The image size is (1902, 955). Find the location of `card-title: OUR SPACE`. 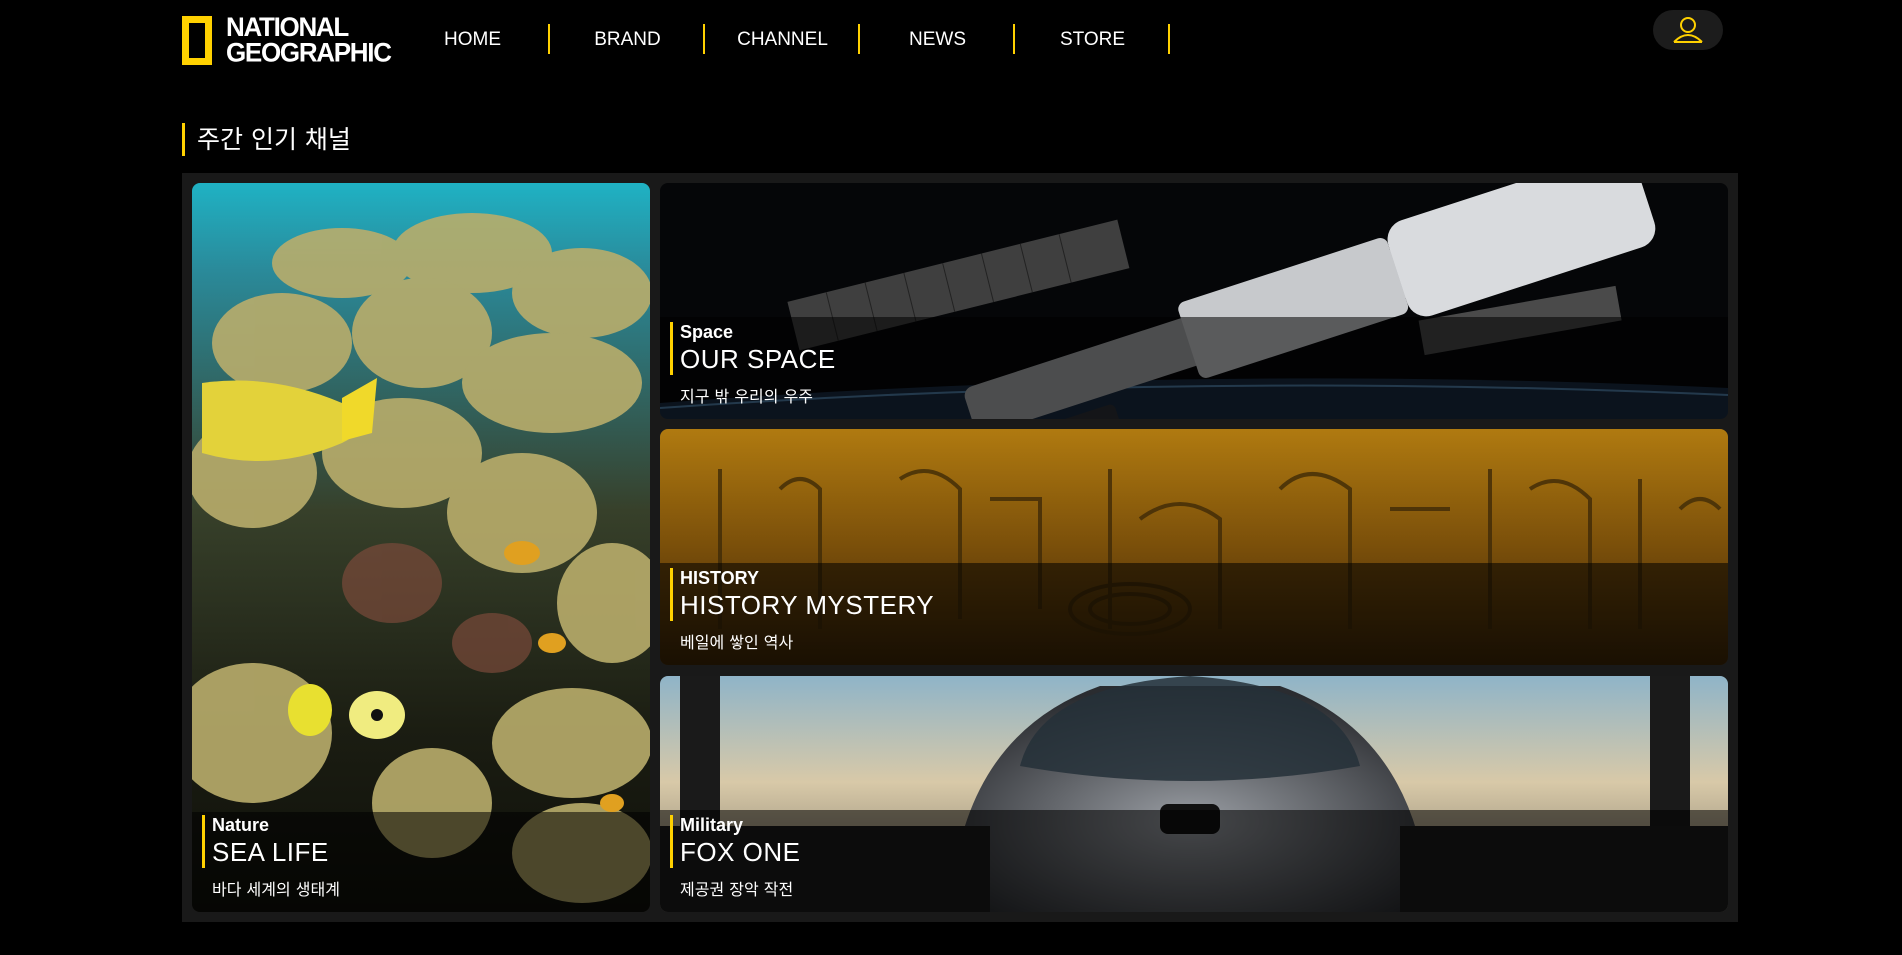

card-title: OUR SPACE is located at coordinates (758, 359).